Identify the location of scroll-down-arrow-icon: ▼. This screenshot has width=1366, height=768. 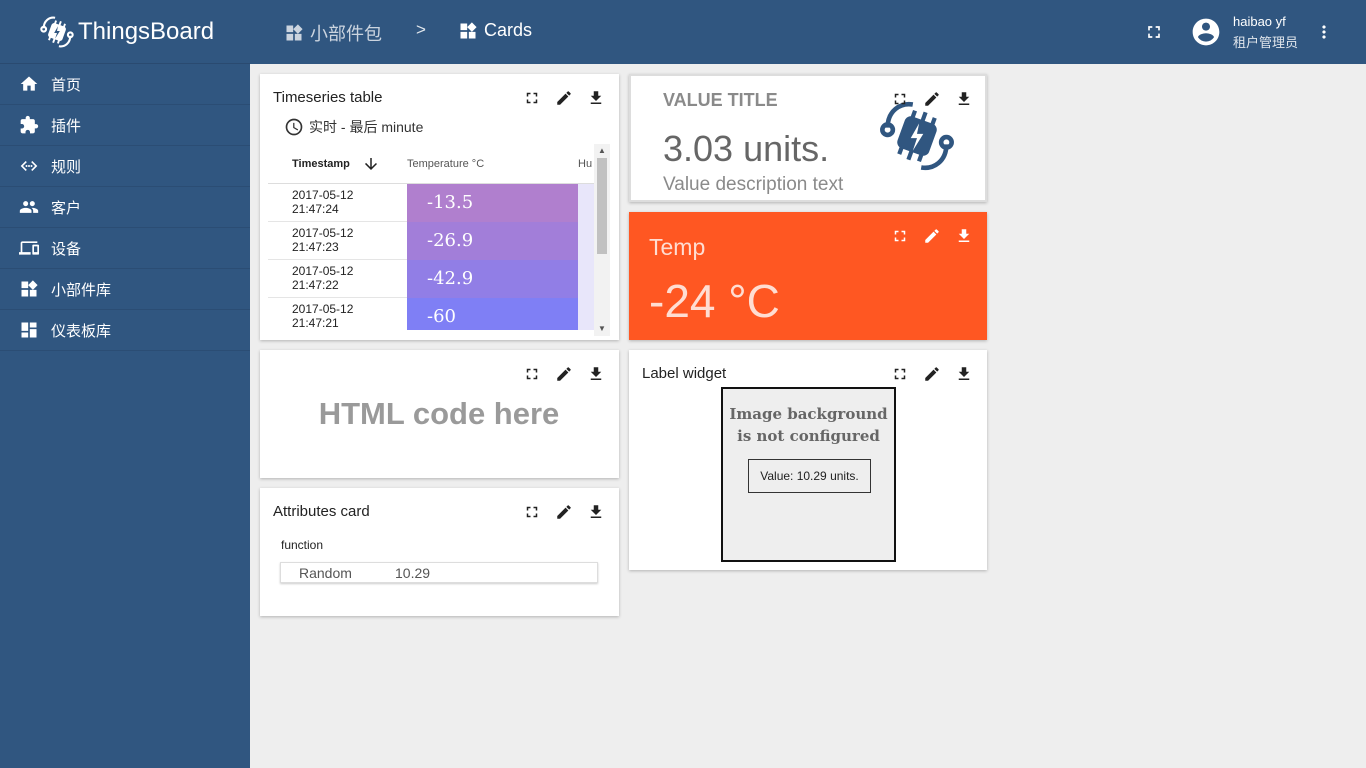
(602, 328).